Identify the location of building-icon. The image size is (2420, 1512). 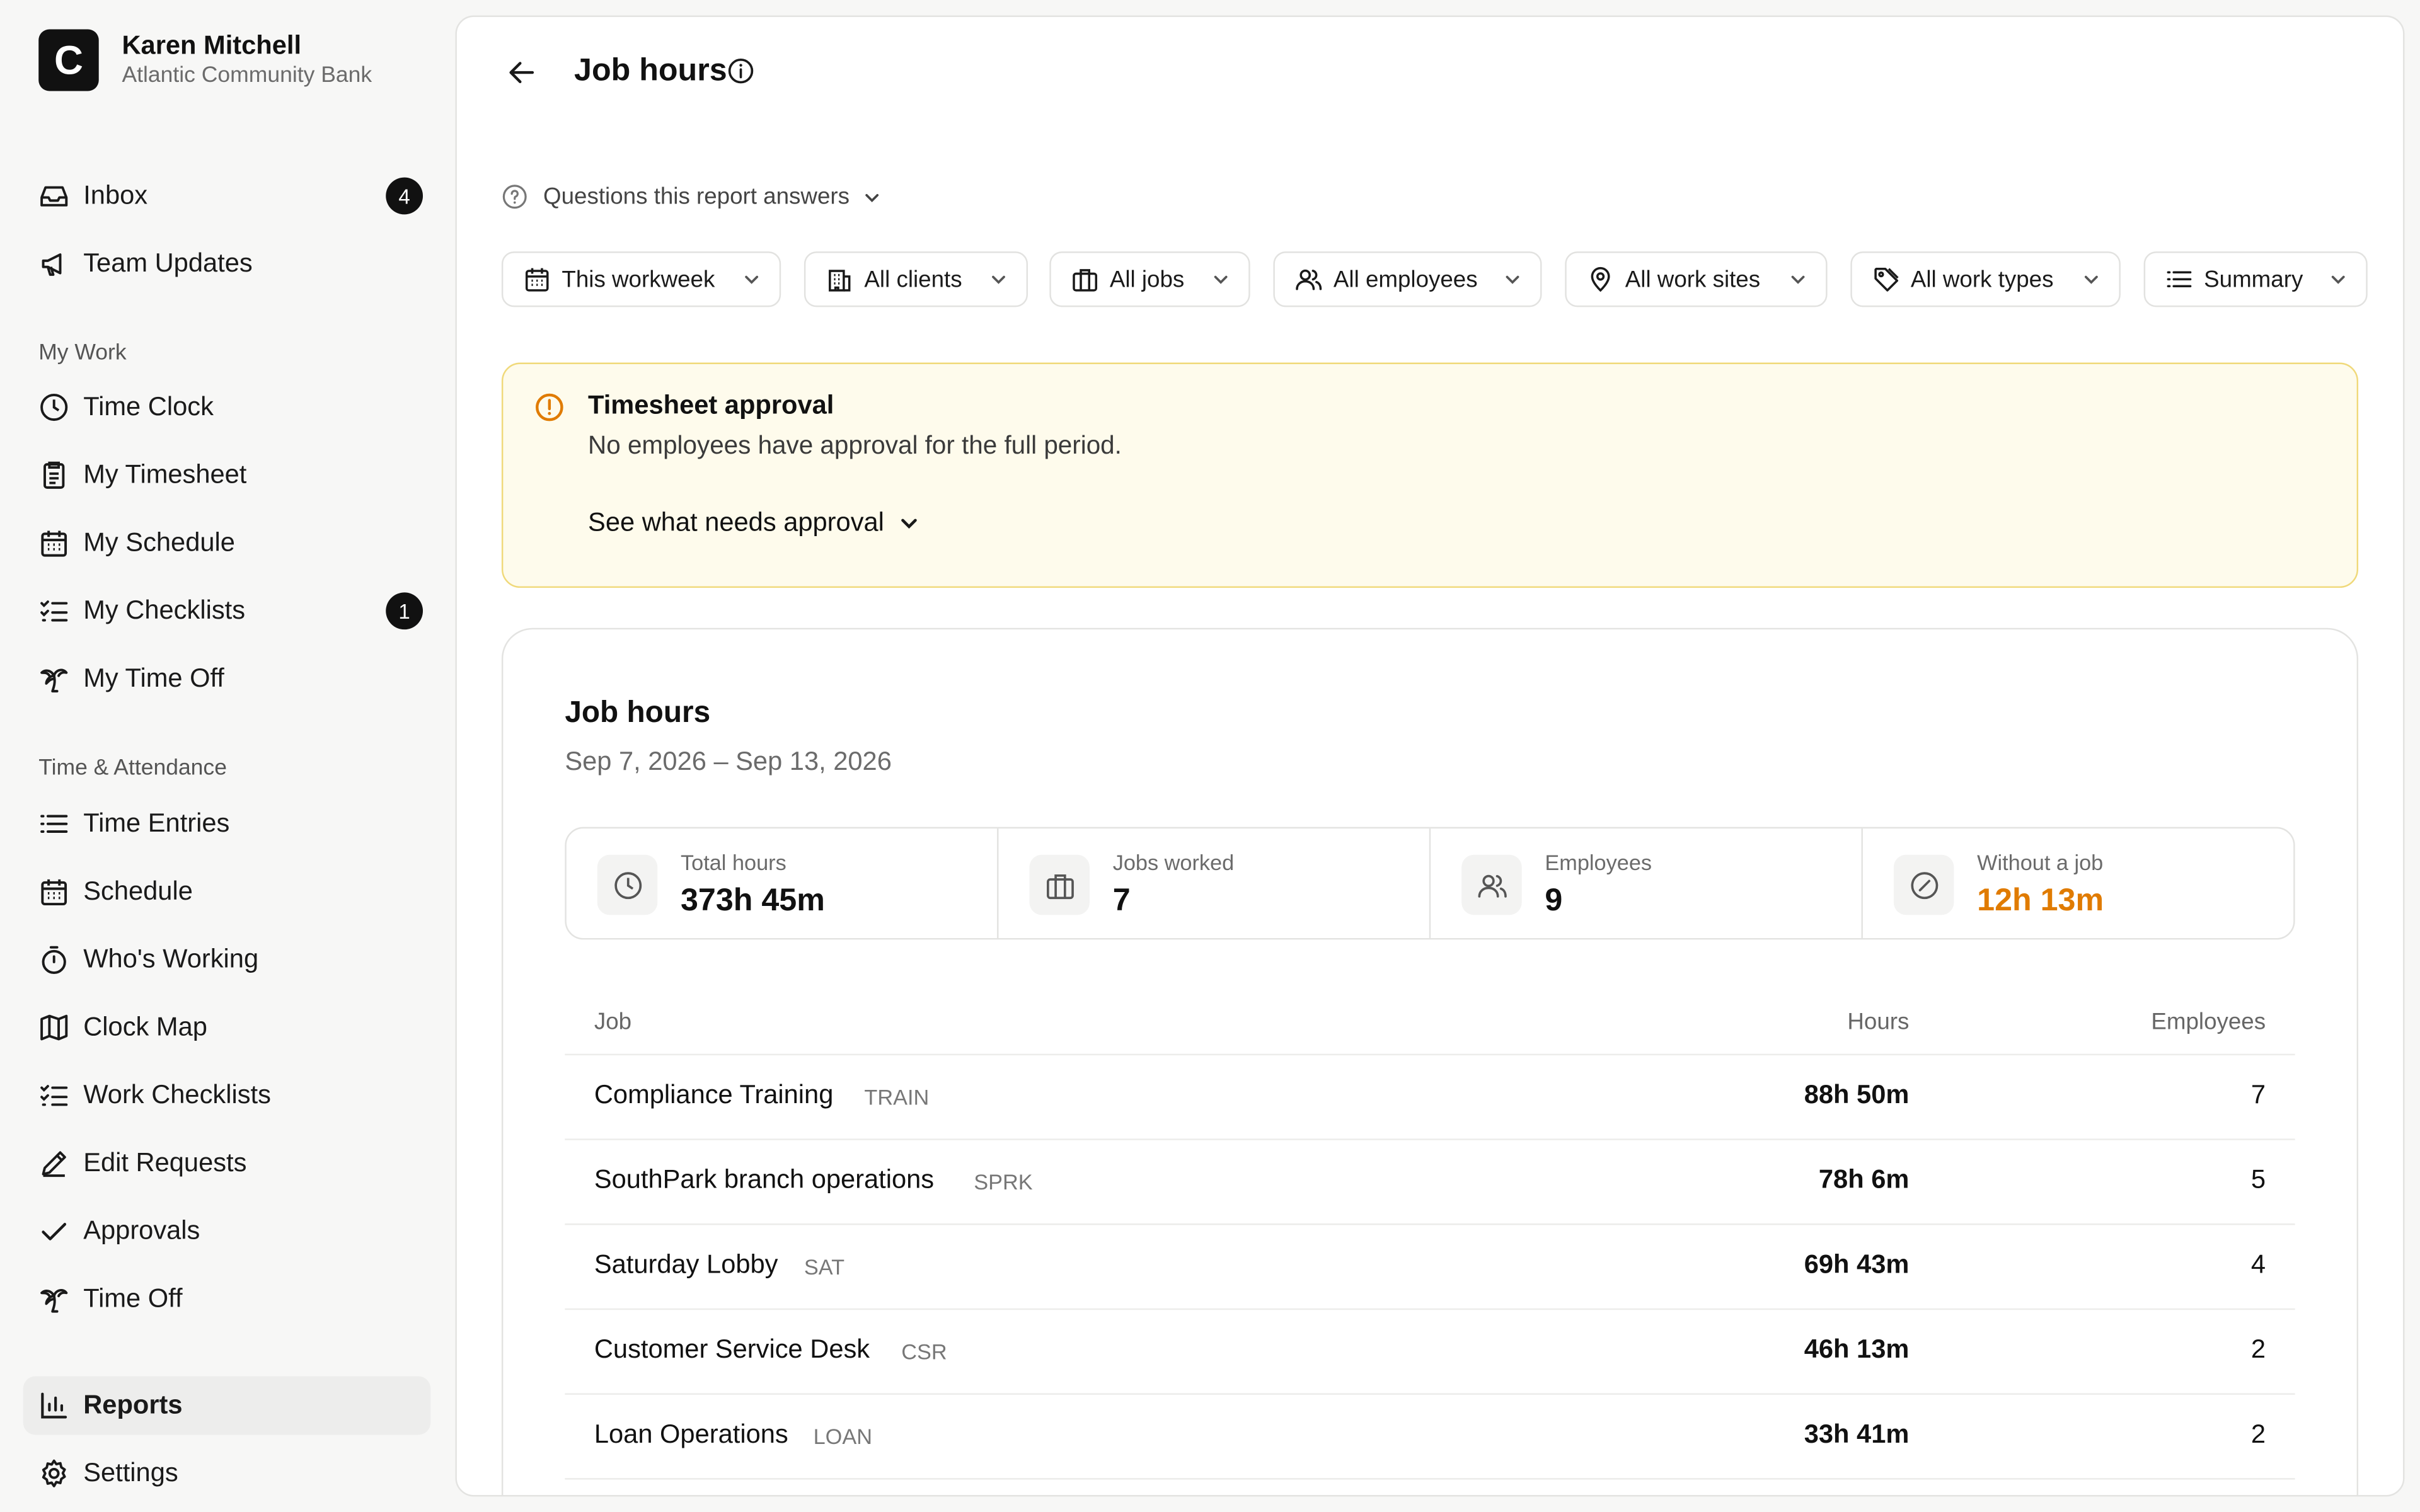
(840, 281).